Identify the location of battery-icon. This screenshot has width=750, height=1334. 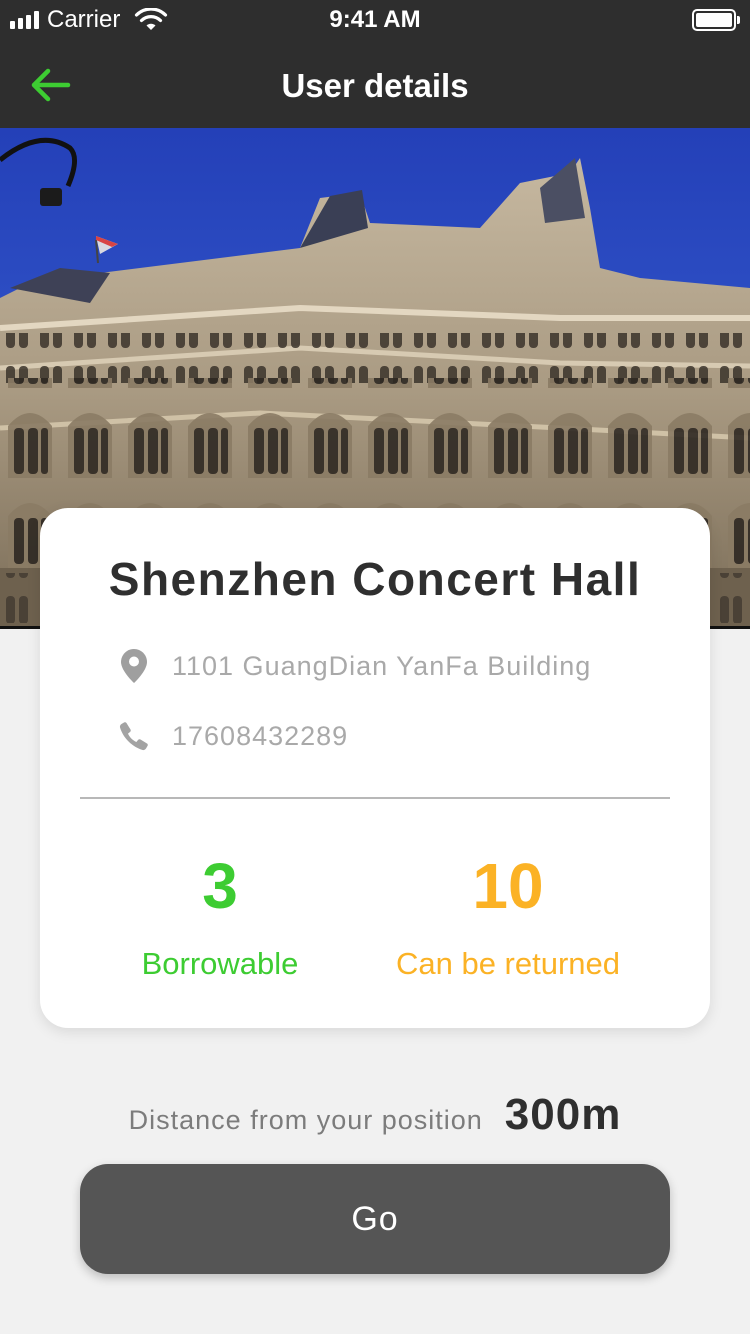
(716, 20).